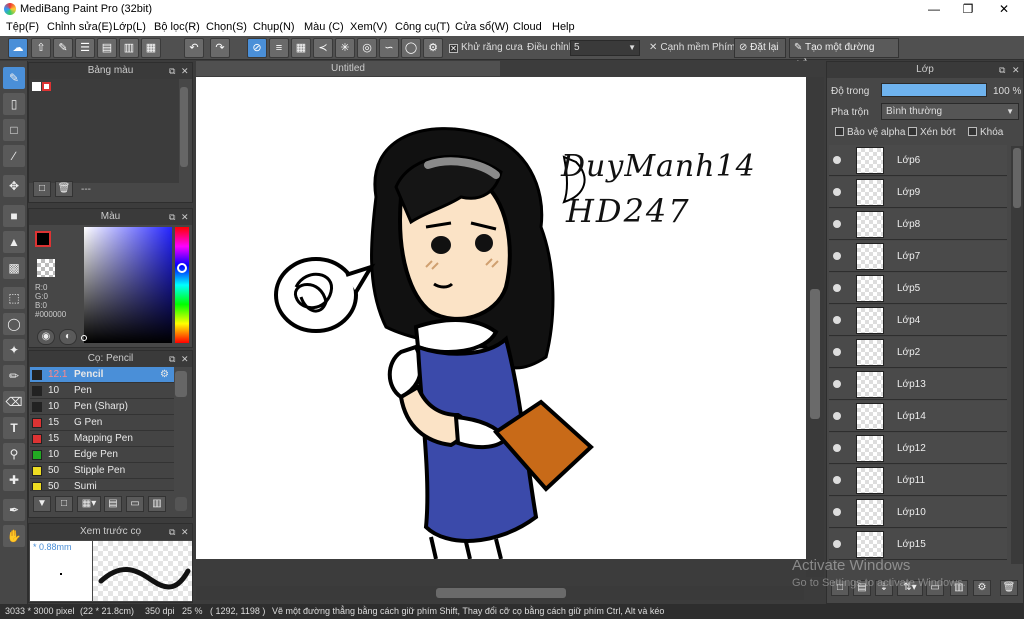 Image resolution: width=1024 pixels, height=619 pixels. I want to click on maximize-button: ❐, so click(968, 9).